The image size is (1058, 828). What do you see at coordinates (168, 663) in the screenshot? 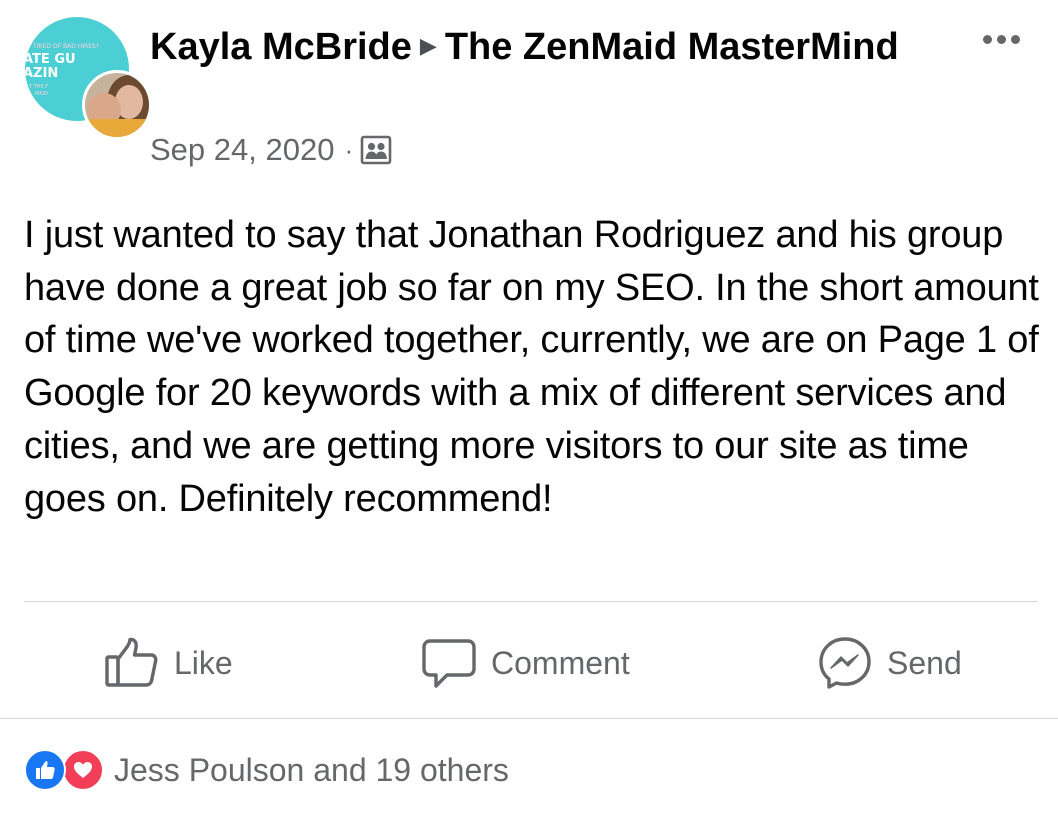
I see `like-button: Like` at bounding box center [168, 663].